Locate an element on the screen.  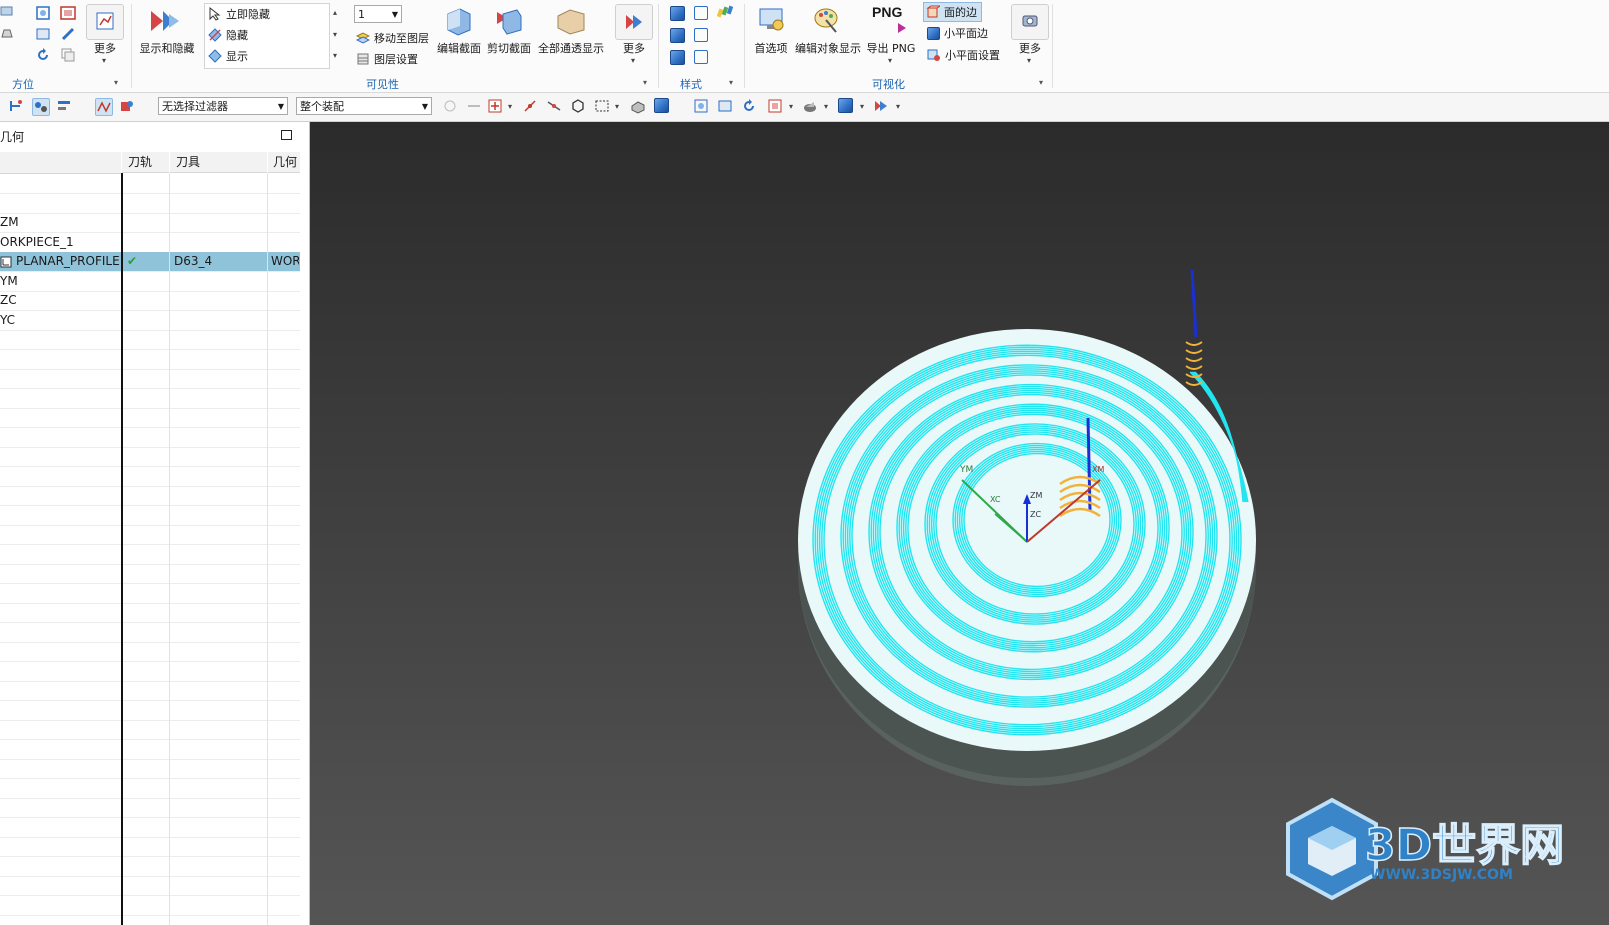
column-header-tool: 刀具 is located at coordinates (218, 162).